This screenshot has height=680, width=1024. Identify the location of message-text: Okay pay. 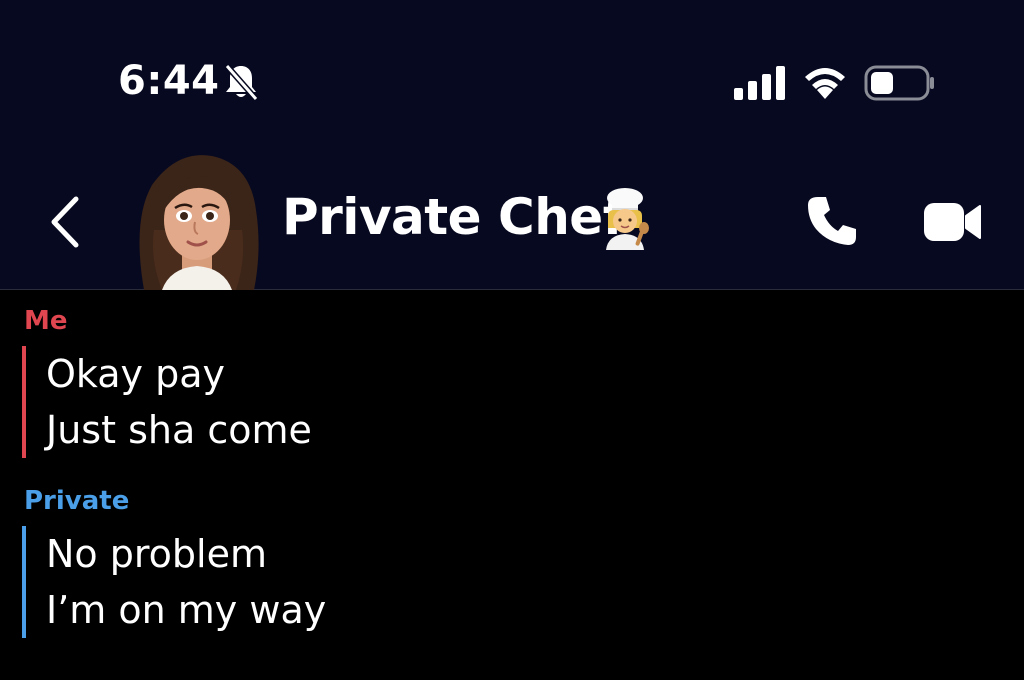
(135, 374).